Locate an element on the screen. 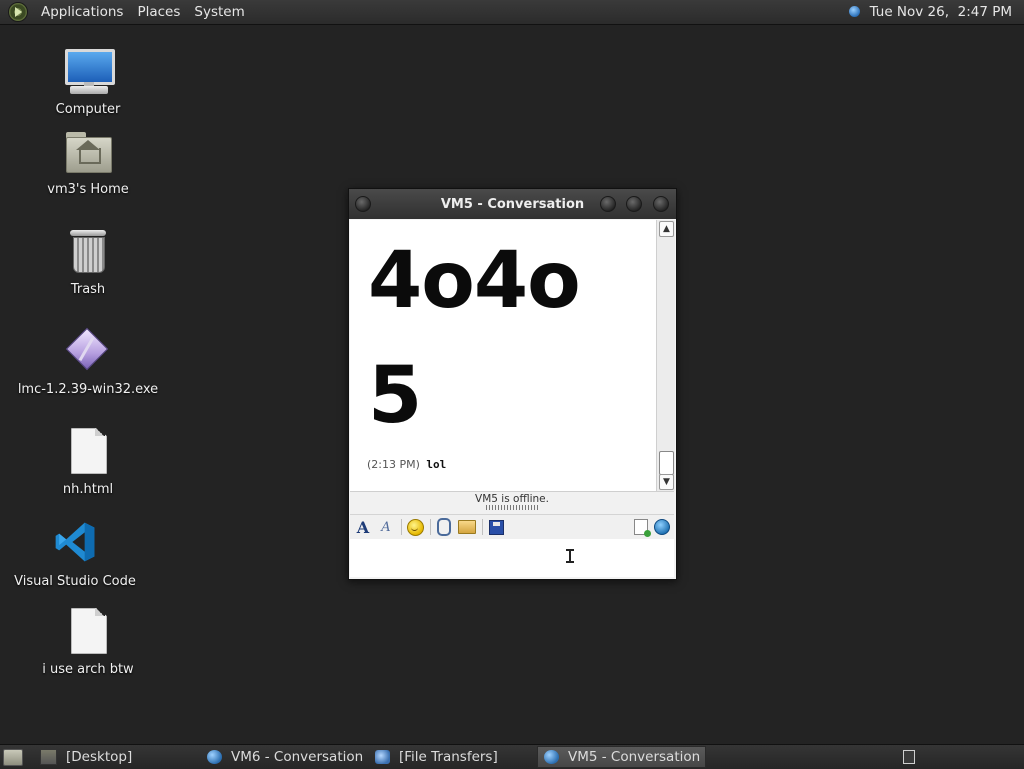  status-bar: VM5 is offline. is located at coordinates (512, 502).